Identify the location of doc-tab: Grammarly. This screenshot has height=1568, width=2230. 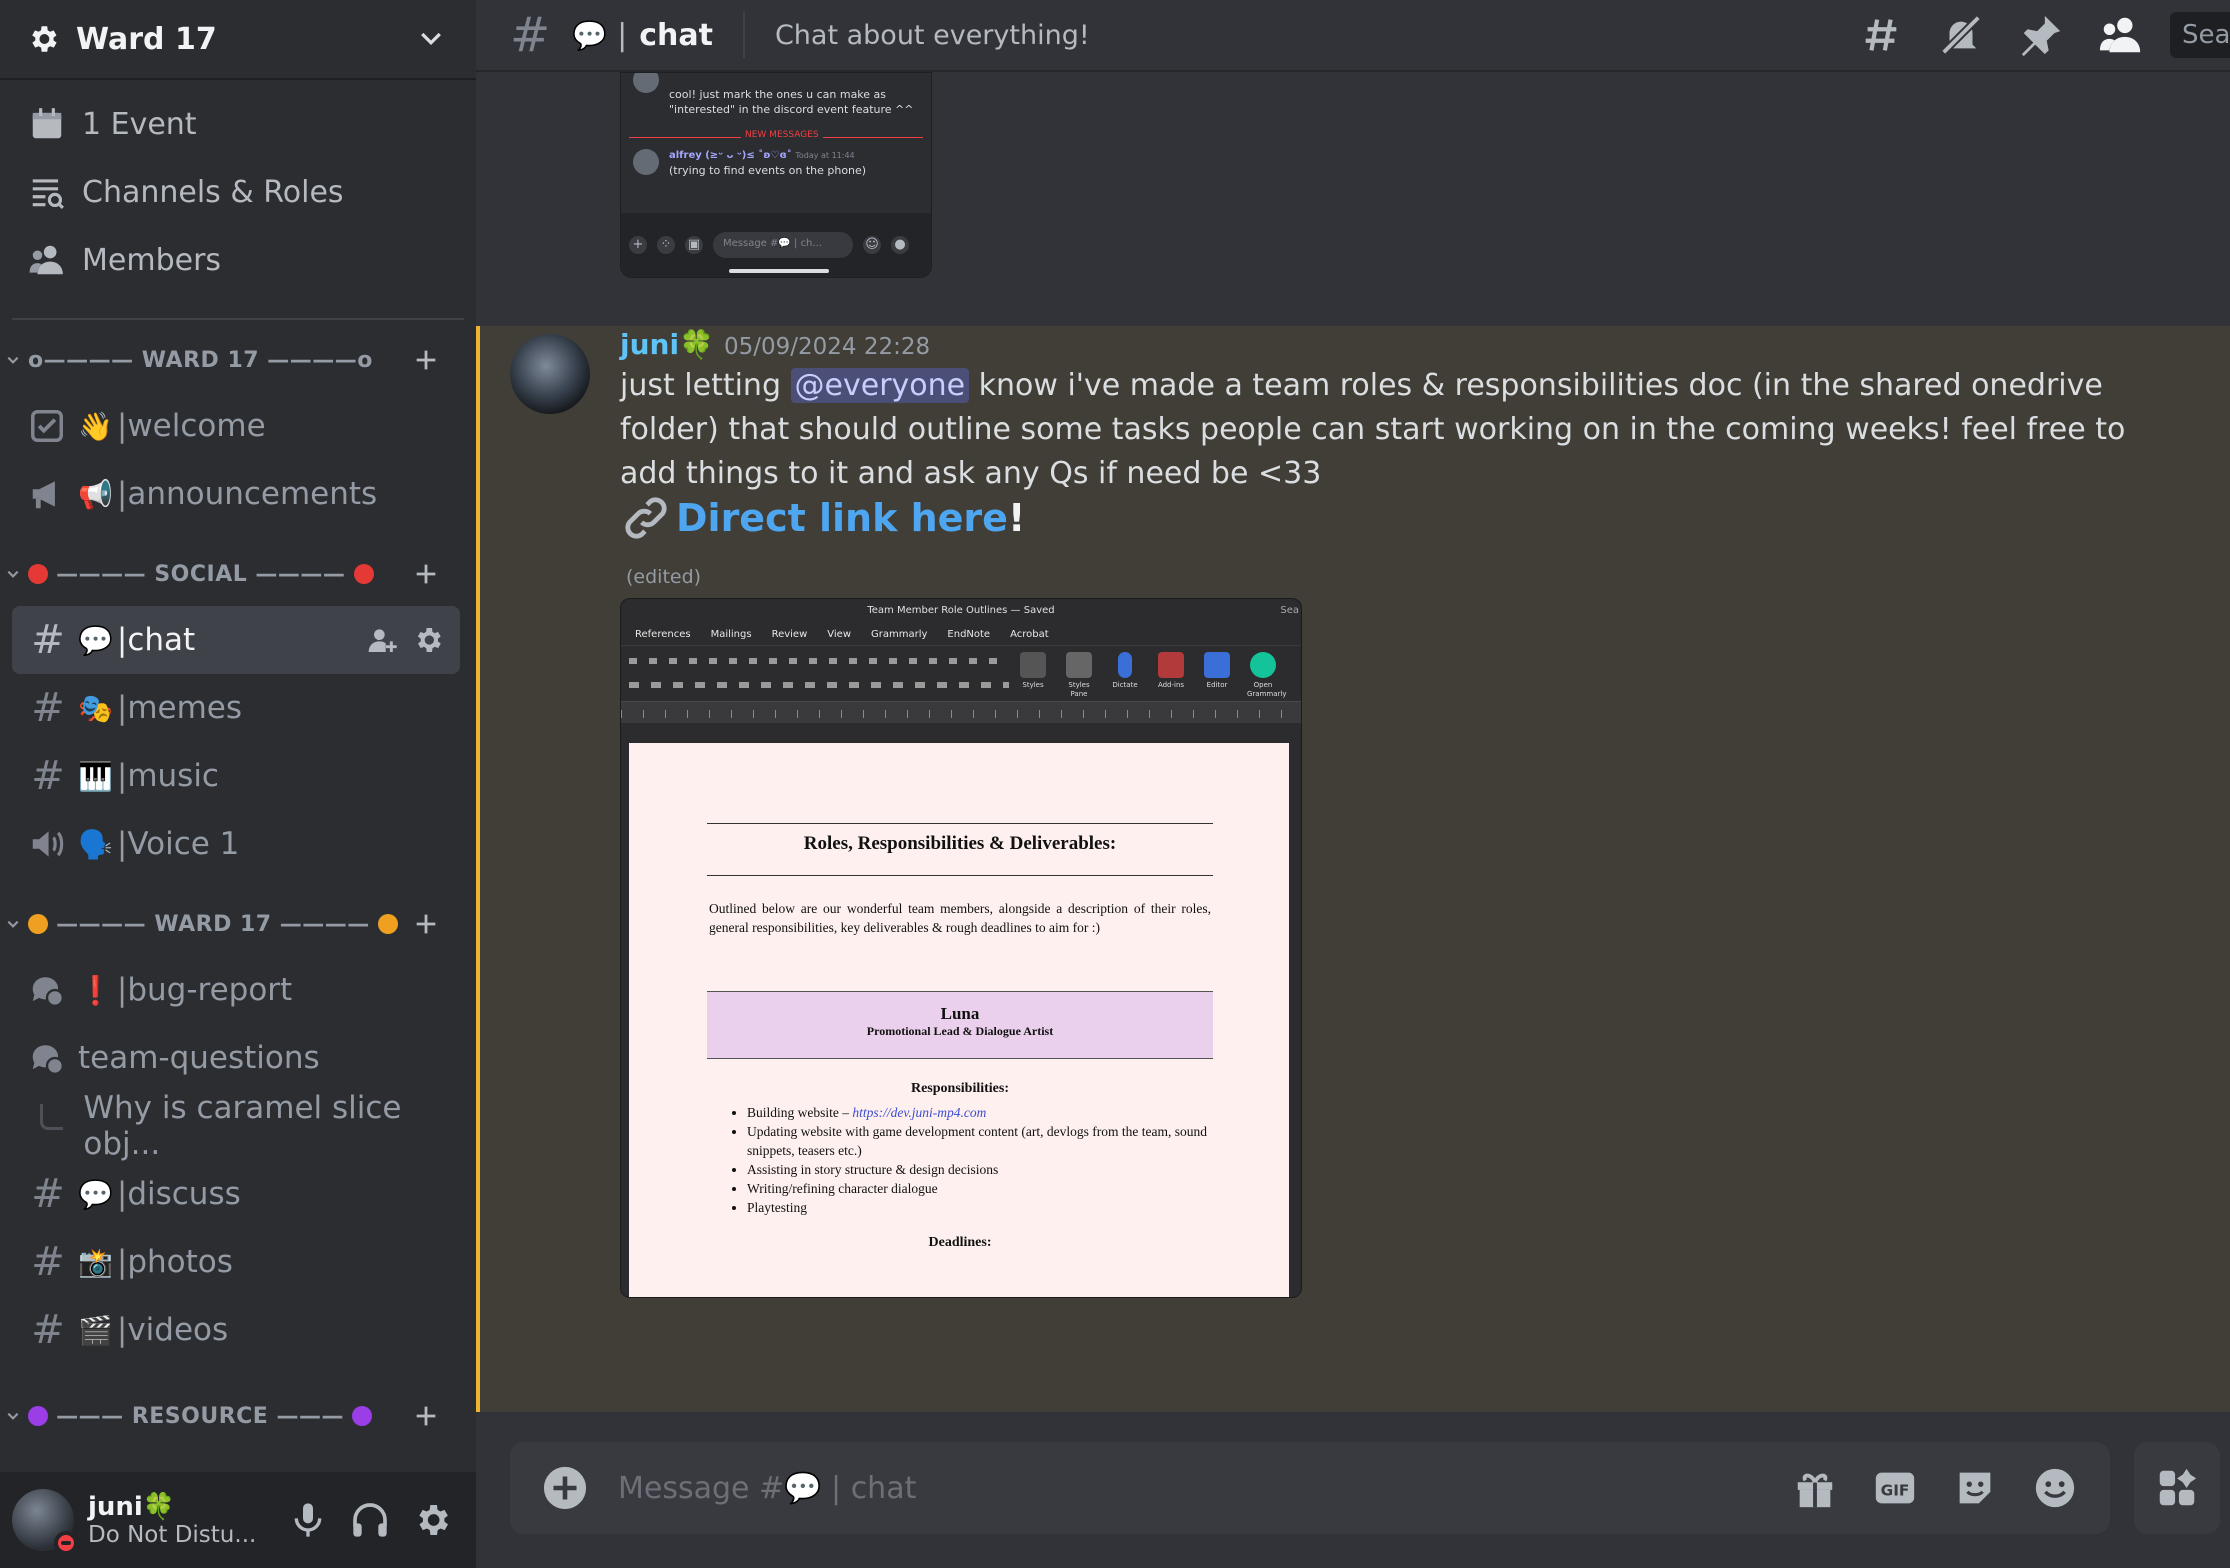
(899, 634).